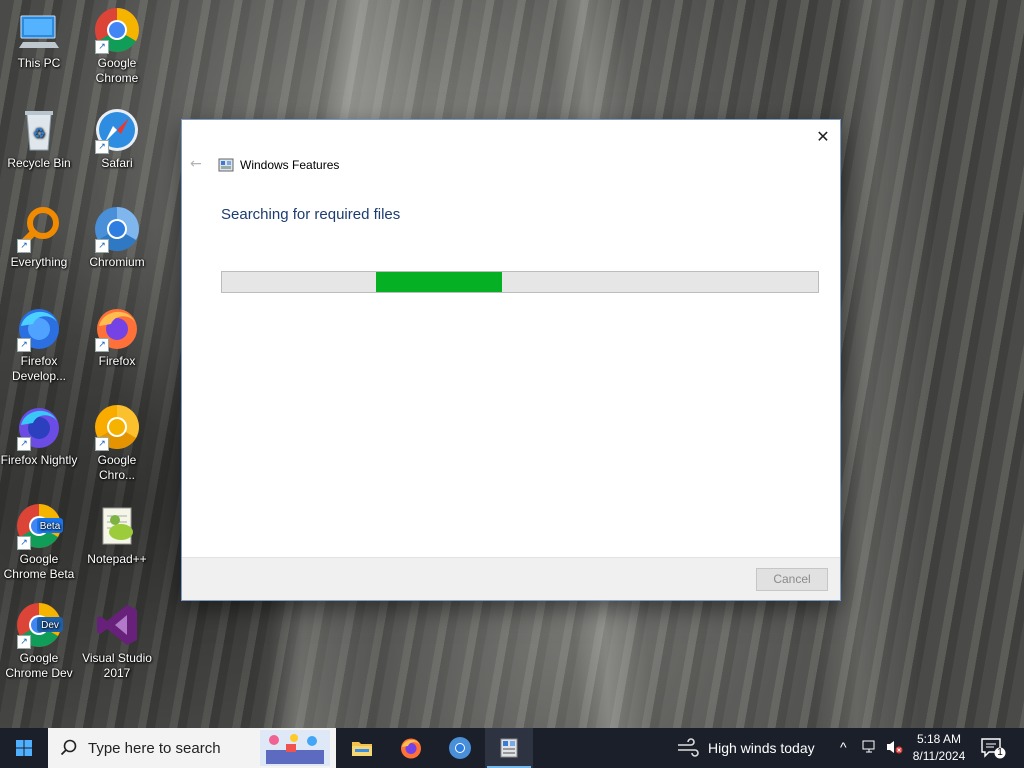  I want to click on windows-logo-icon, so click(24, 748).